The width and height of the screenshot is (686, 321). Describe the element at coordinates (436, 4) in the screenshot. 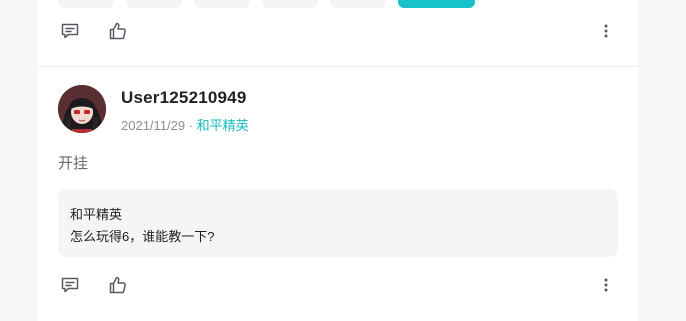

I see `chip-active` at that location.